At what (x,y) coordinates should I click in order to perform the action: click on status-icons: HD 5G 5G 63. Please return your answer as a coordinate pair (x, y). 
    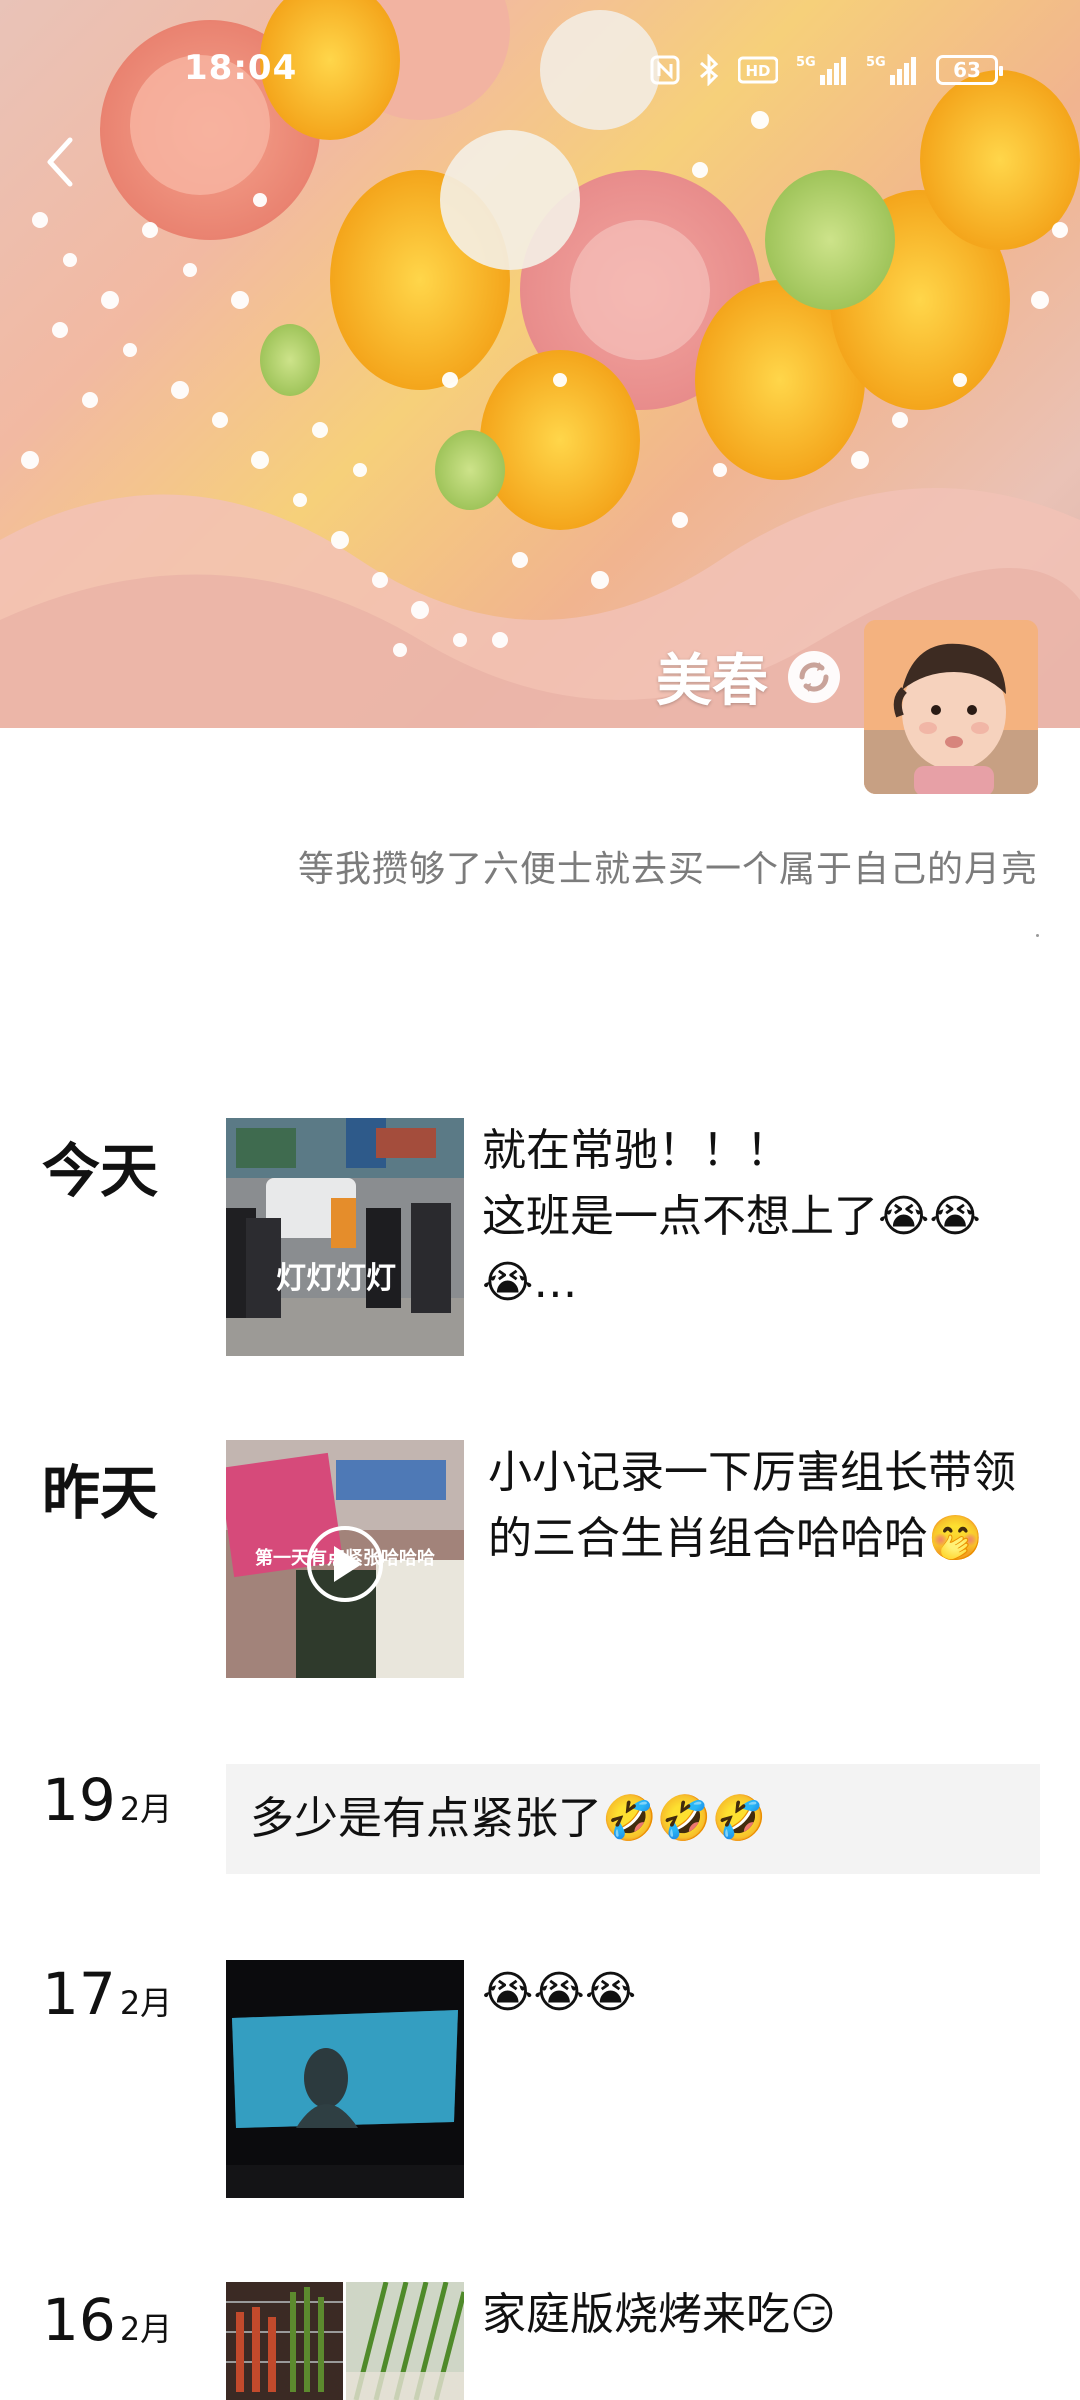
    Looking at the image, I should click on (826, 70).